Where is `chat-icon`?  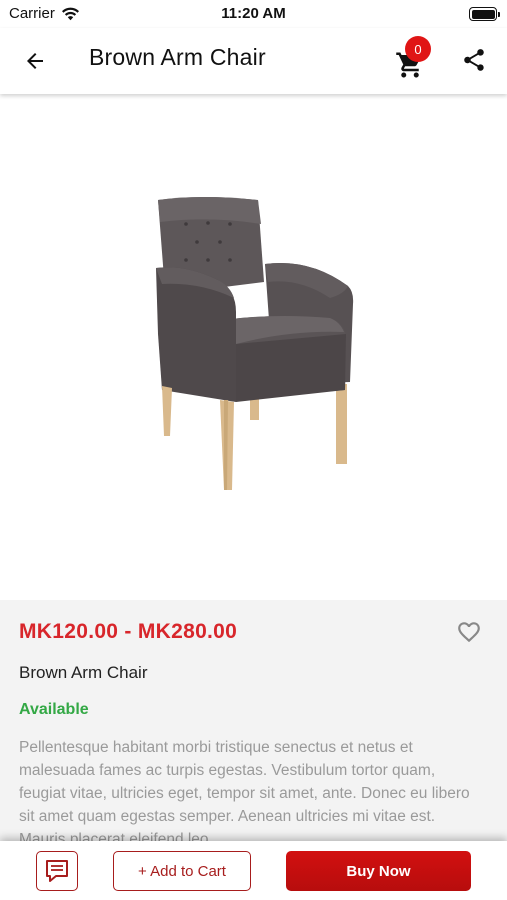
chat-icon is located at coordinates (57, 871).